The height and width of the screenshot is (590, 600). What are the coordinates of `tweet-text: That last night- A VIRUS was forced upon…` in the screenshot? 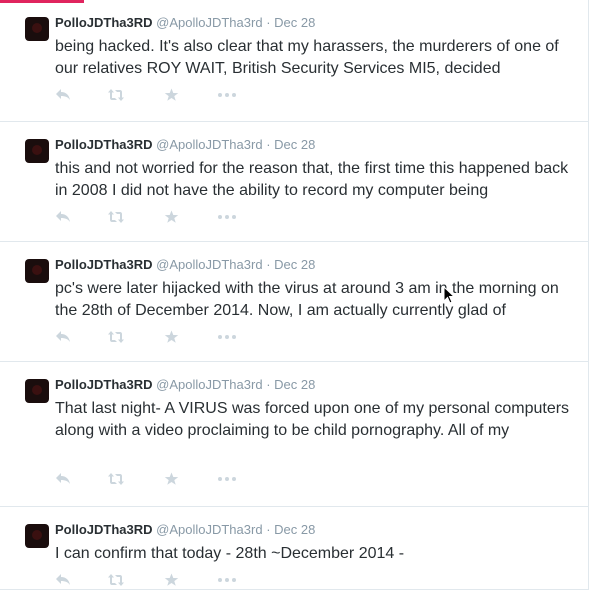 It's located at (312, 419).